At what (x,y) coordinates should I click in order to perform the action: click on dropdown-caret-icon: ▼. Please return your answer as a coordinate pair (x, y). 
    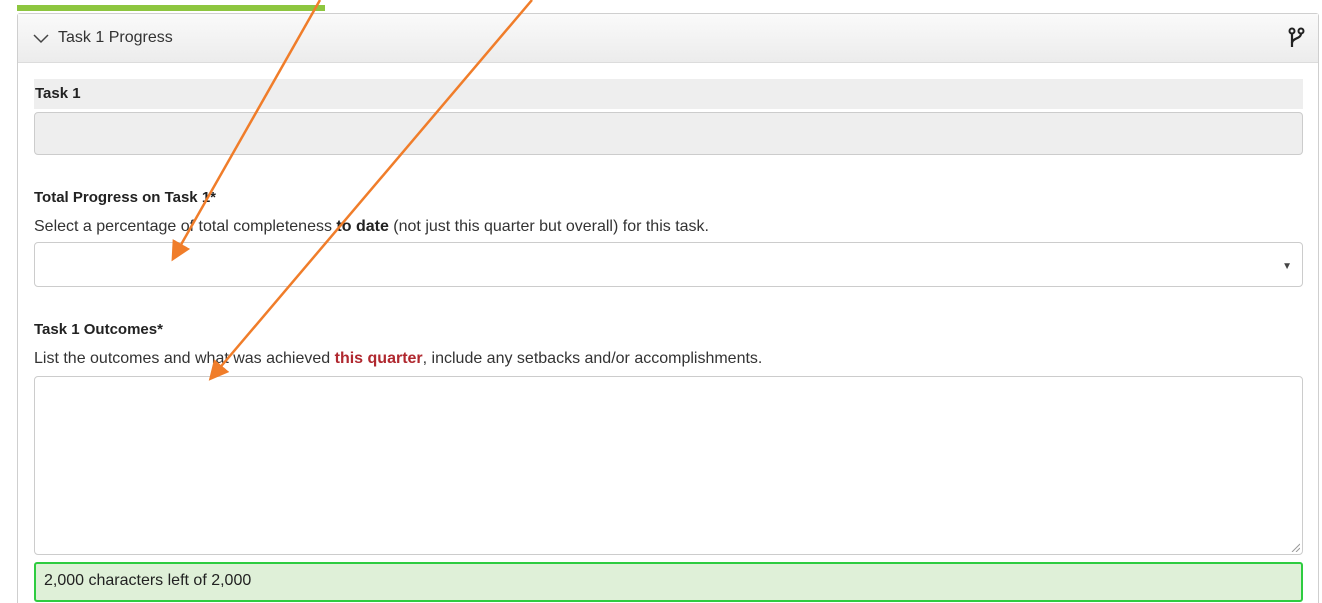
    Looking at the image, I should click on (1287, 266).